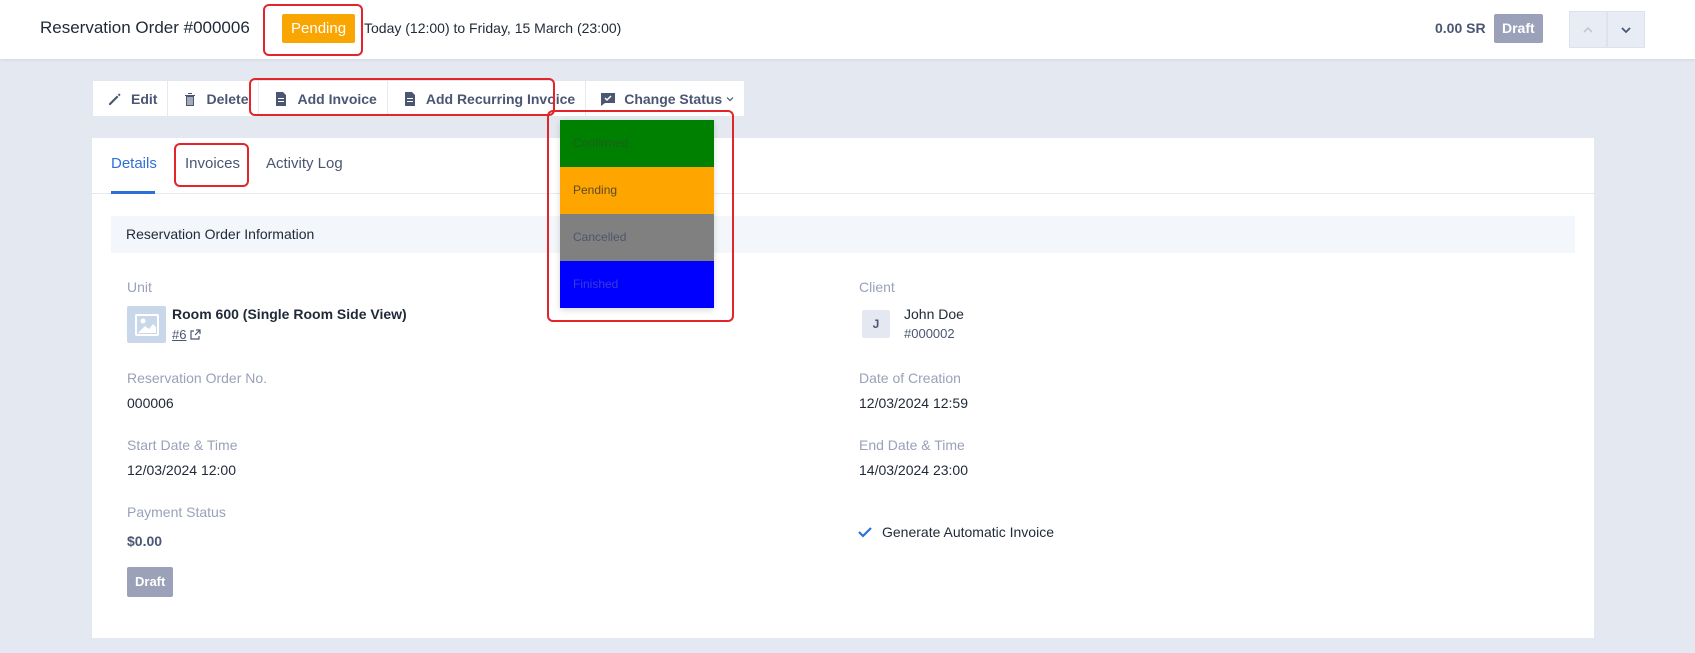 The image size is (1695, 653). What do you see at coordinates (133, 192) in the screenshot?
I see `active-tab-indicator` at bounding box center [133, 192].